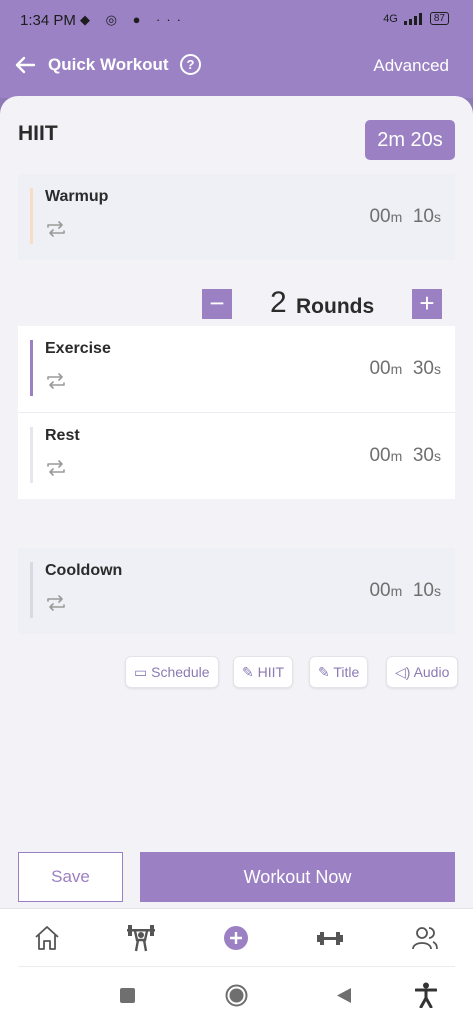  I want to click on warmup-minutes: 00, so click(380, 216).